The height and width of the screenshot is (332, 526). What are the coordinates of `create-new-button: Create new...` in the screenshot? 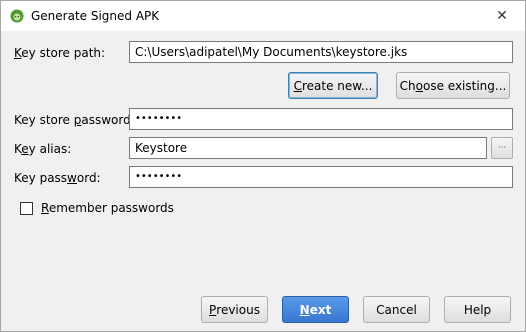 It's located at (333, 85).